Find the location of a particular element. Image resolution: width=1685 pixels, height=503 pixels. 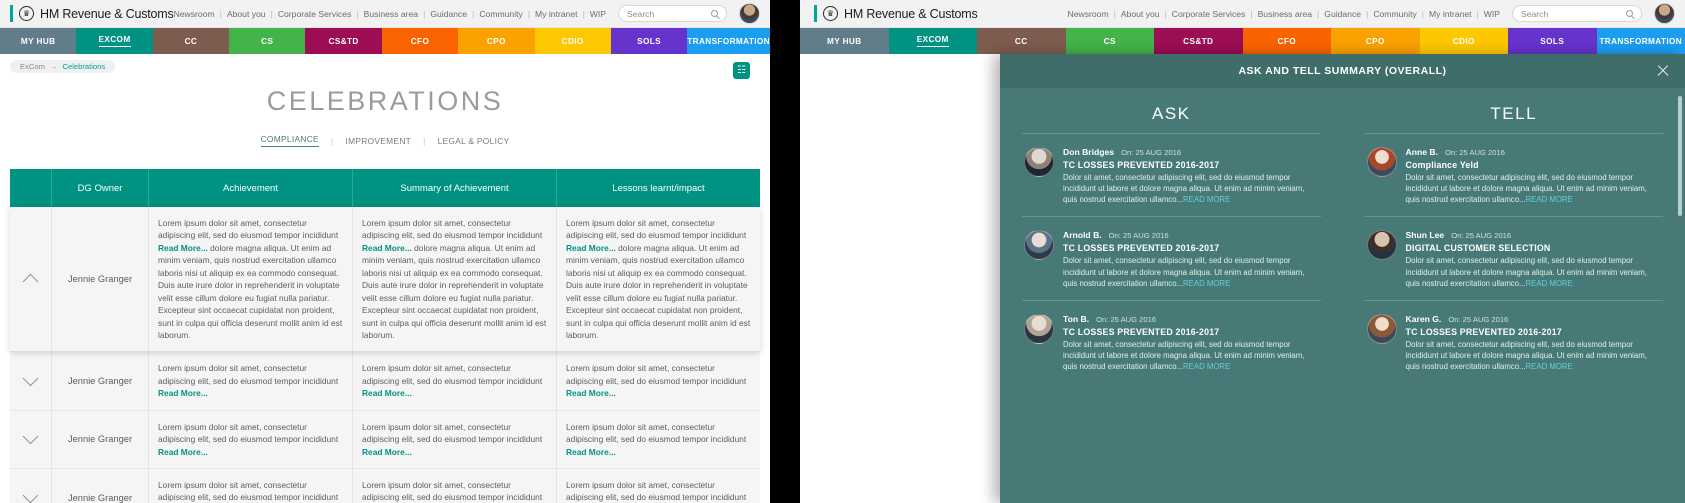

close-icon is located at coordinates (1663, 71).